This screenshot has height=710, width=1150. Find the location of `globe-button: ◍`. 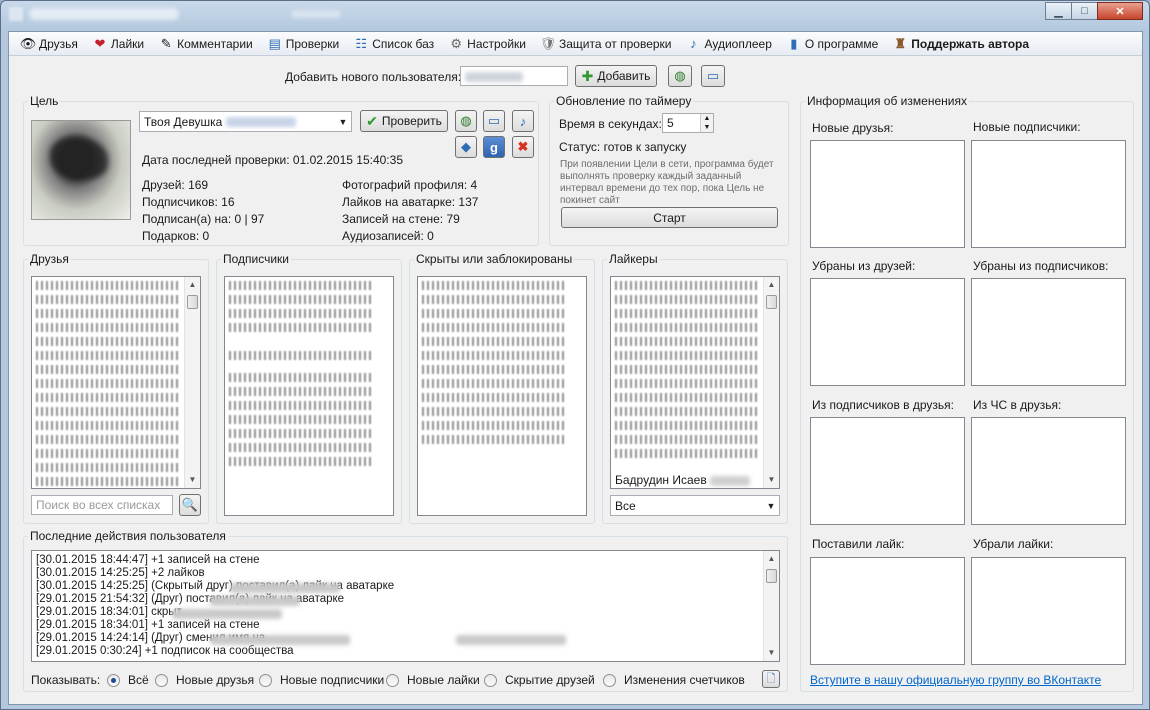

globe-button: ◍ is located at coordinates (680, 76).